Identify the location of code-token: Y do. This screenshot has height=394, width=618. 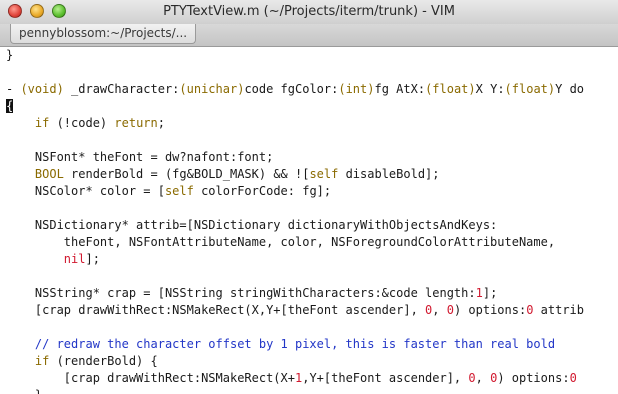
(570, 89).